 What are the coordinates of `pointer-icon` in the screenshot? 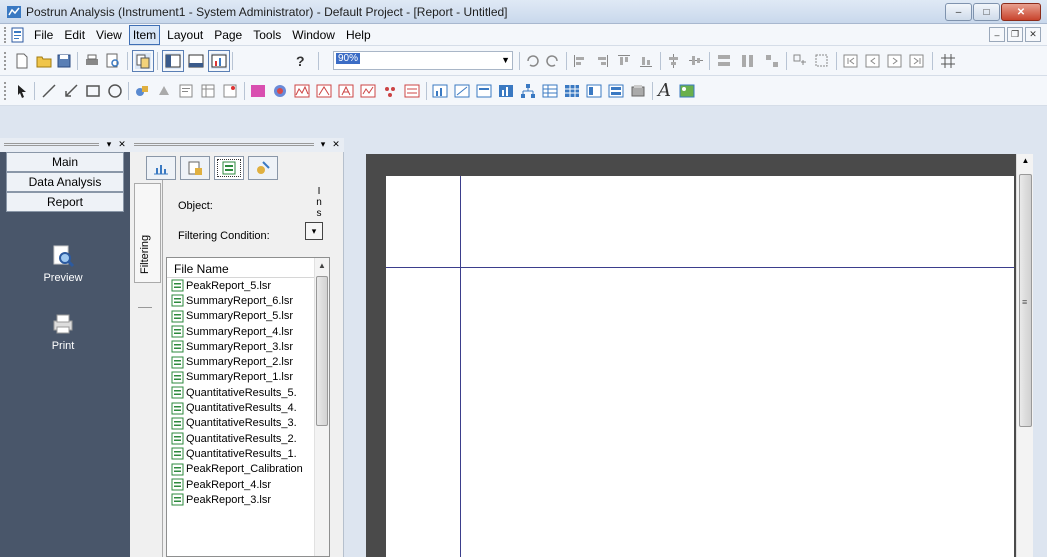 It's located at (22, 91).